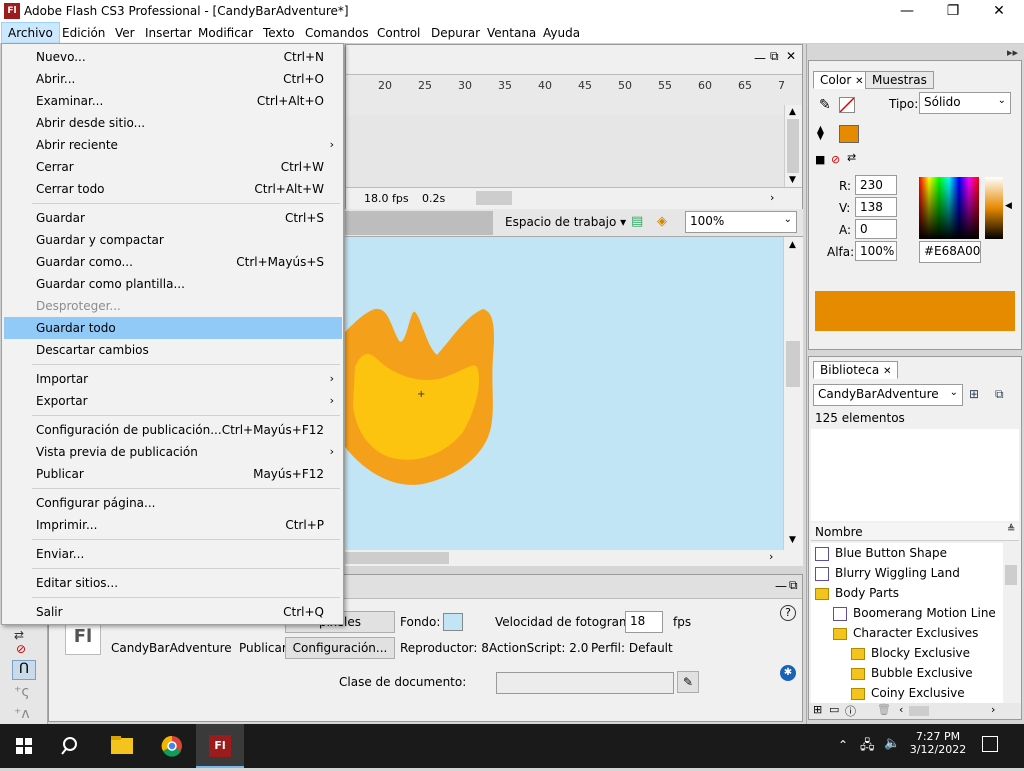 This screenshot has height=771, width=1024. What do you see at coordinates (881, 553) in the screenshot?
I see `library-item: Blue Button Shape` at bounding box center [881, 553].